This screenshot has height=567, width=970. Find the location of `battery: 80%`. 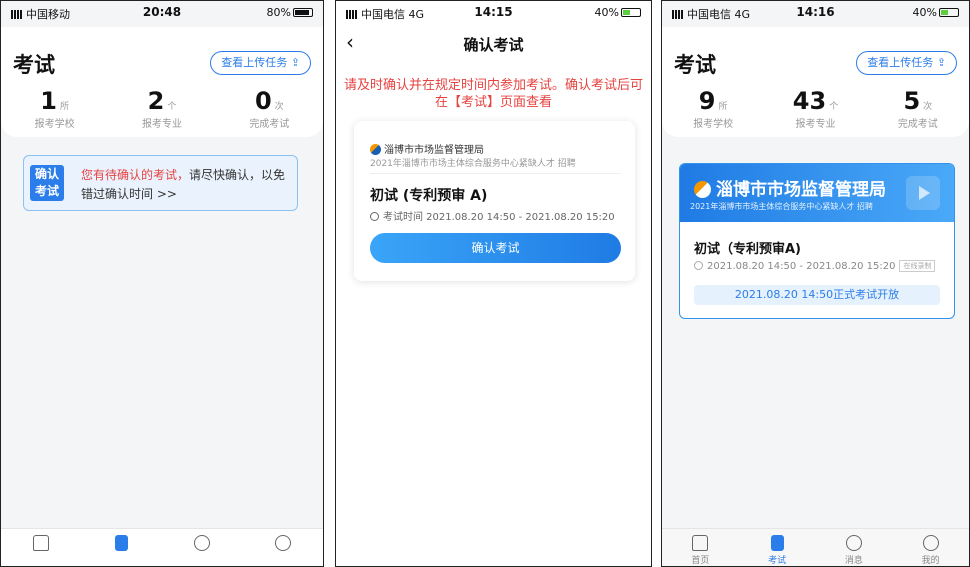

battery: 80% is located at coordinates (290, 12).